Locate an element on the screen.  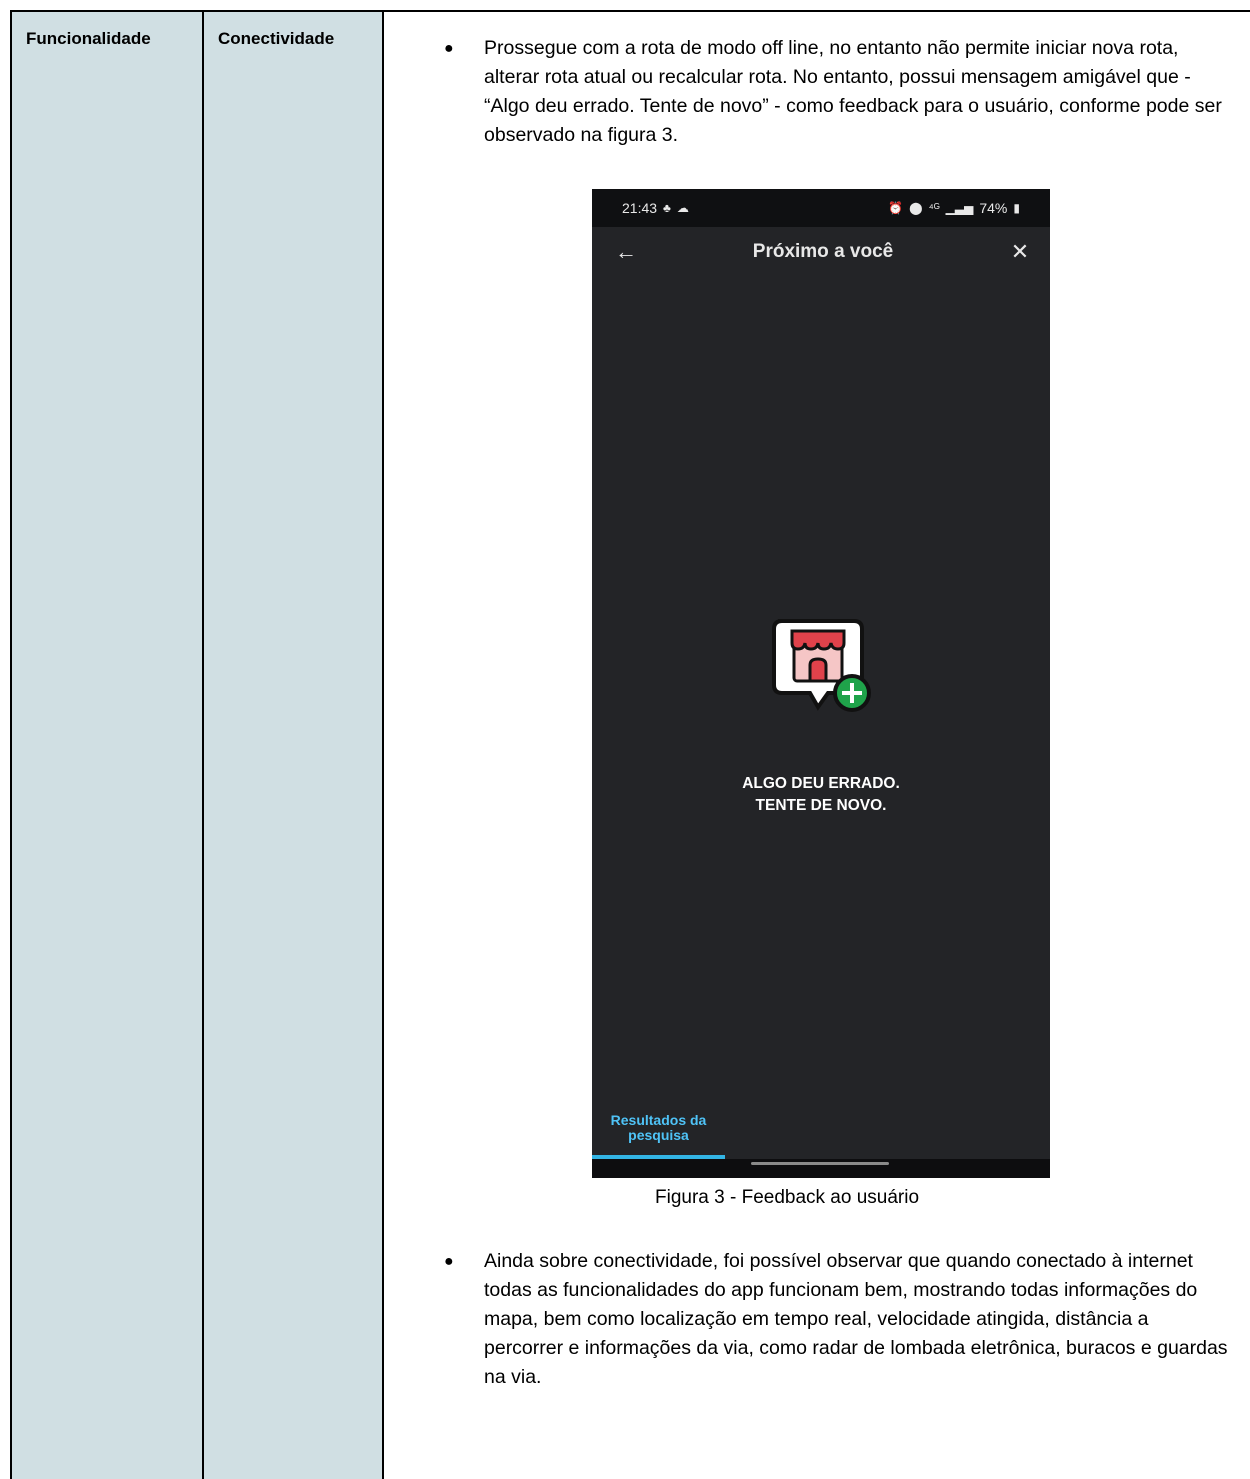
battery-icon: ▮ is located at coordinates (1016, 208).